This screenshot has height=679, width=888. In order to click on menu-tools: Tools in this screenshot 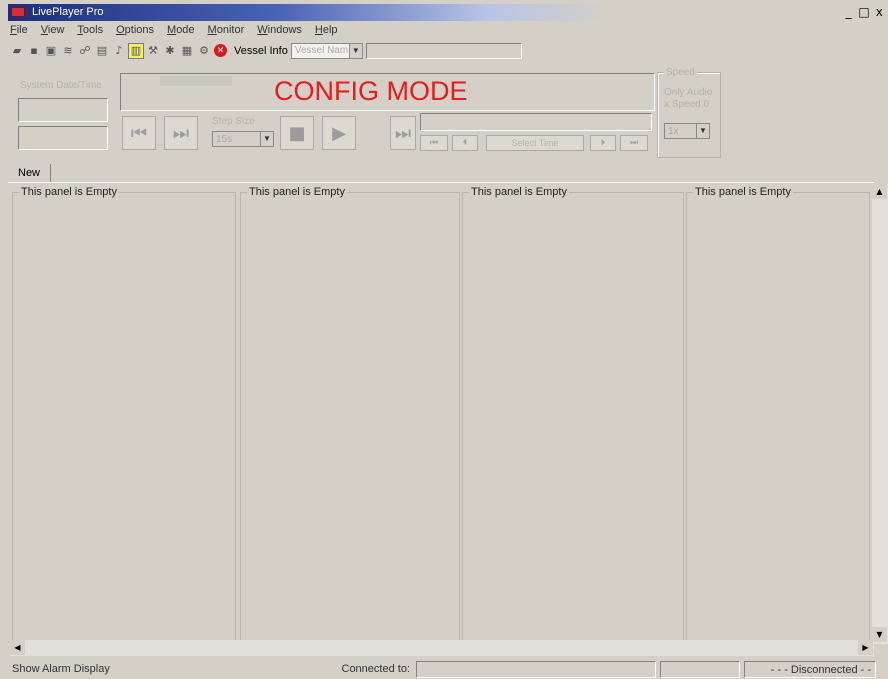, I will do `click(90, 31)`.